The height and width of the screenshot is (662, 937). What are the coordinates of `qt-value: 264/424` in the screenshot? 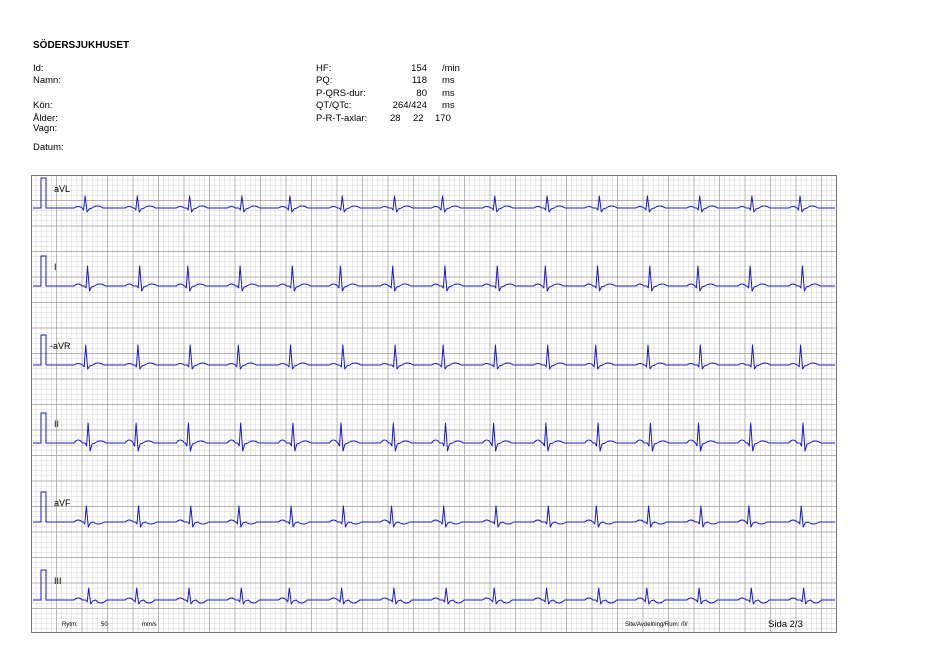 It's located at (409, 105).